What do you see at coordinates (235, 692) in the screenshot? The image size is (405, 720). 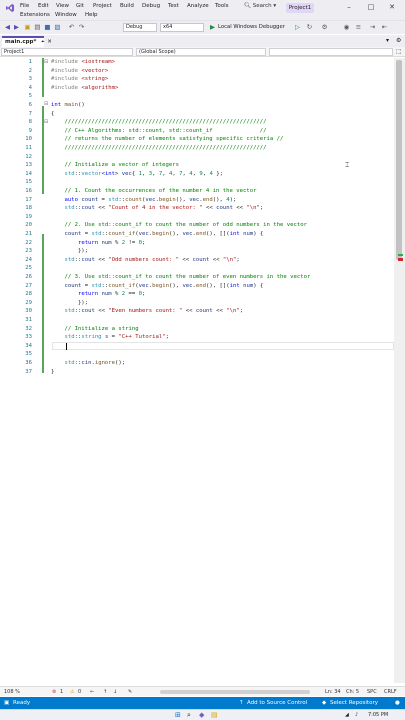 I see `horizontal-scrollbar` at bounding box center [235, 692].